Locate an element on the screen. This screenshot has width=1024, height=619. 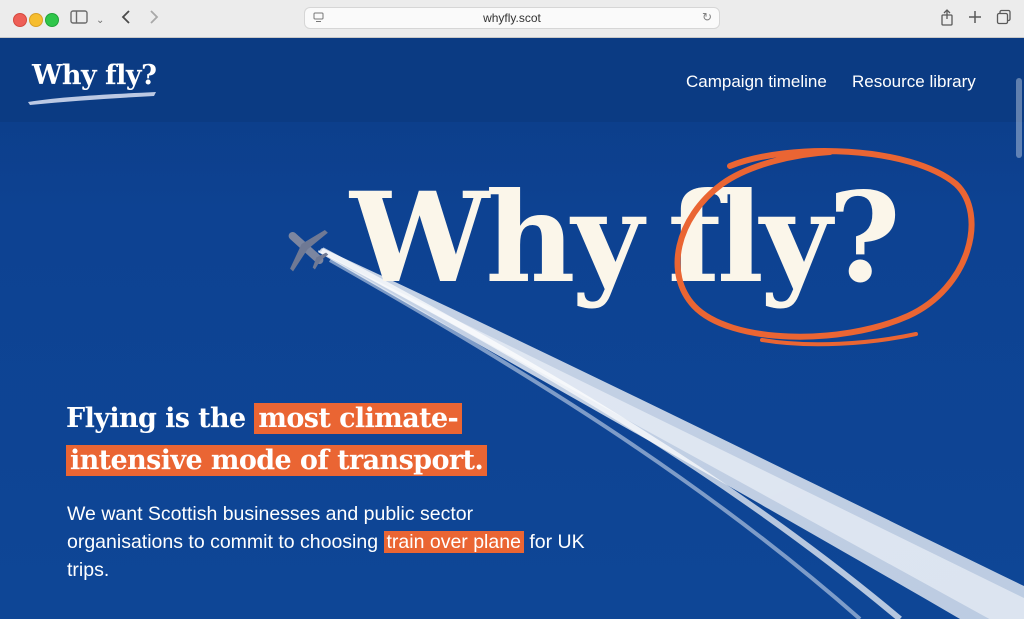
sidebar-toggle-icon is located at coordinates (79, 19).